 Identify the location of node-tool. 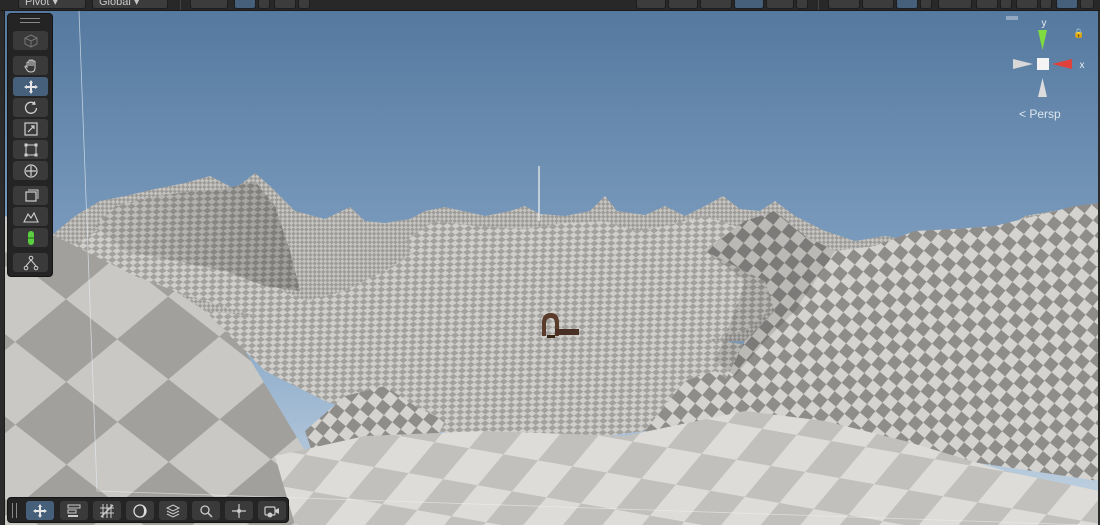
(30, 262).